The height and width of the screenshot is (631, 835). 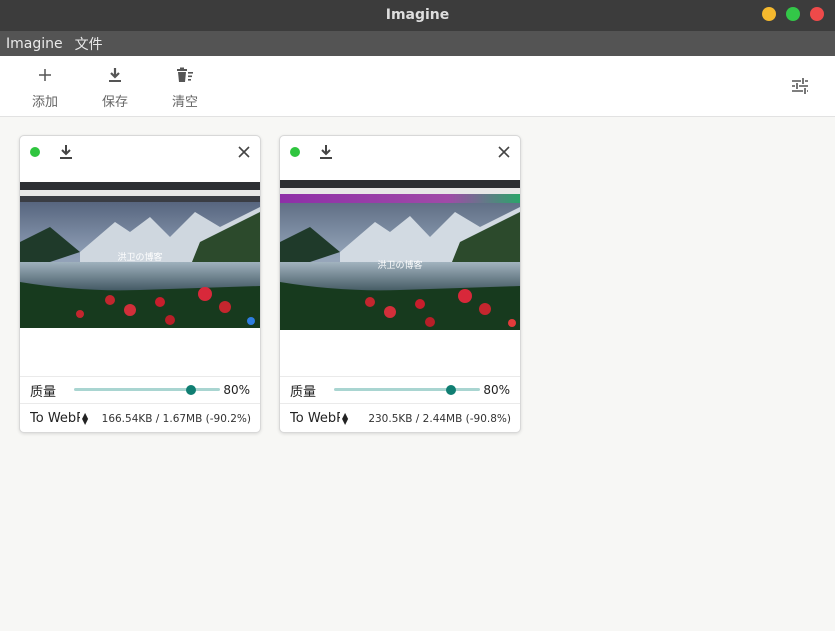 I want to click on add-button-label: 添加, so click(x=44, y=102).